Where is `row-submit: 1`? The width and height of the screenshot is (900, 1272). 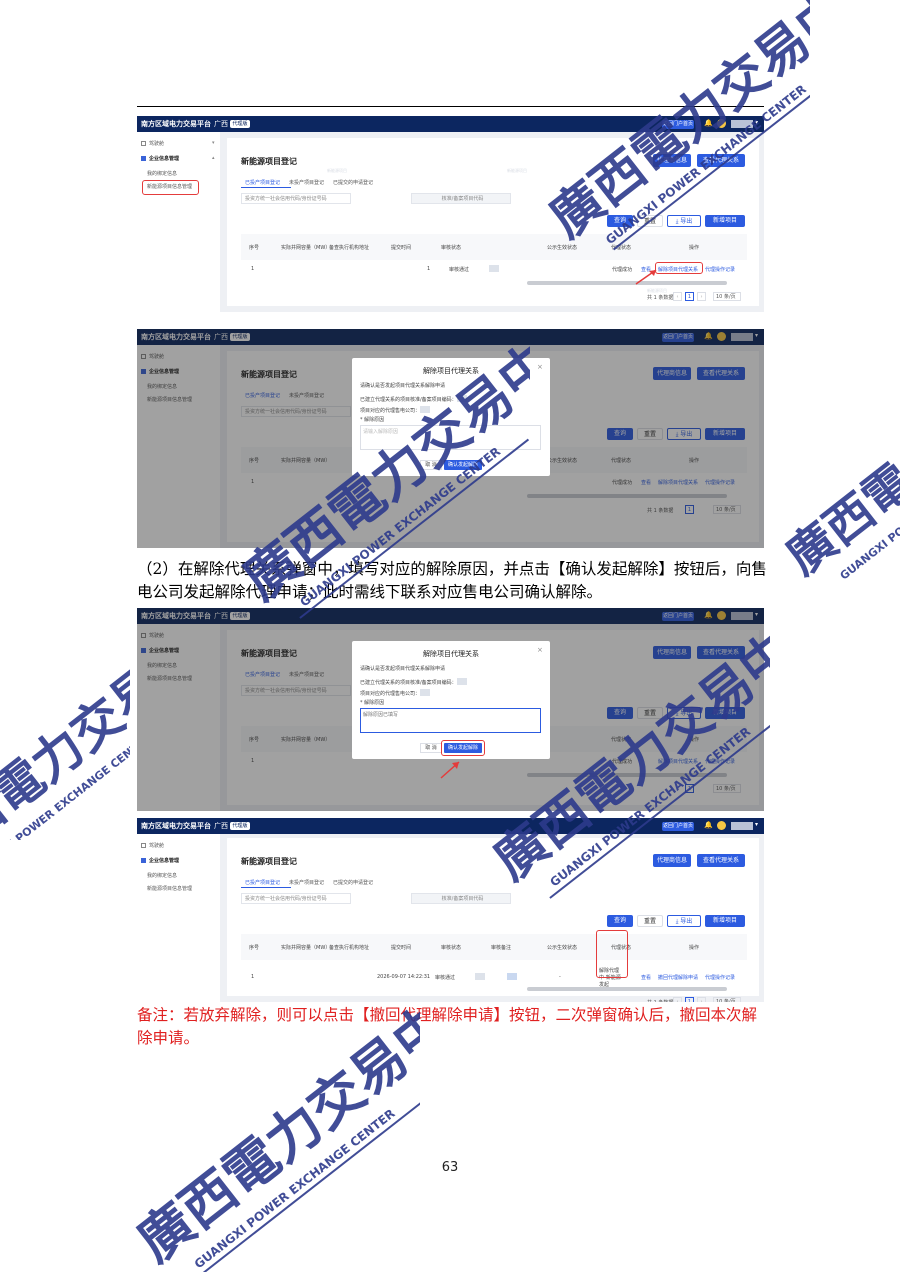 row-submit: 1 is located at coordinates (429, 269).